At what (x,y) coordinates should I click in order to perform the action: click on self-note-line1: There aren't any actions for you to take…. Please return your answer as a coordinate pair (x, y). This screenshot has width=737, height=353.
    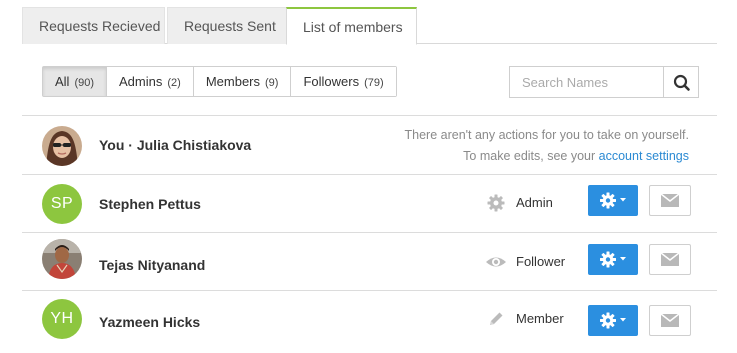
    Looking at the image, I should click on (547, 135).